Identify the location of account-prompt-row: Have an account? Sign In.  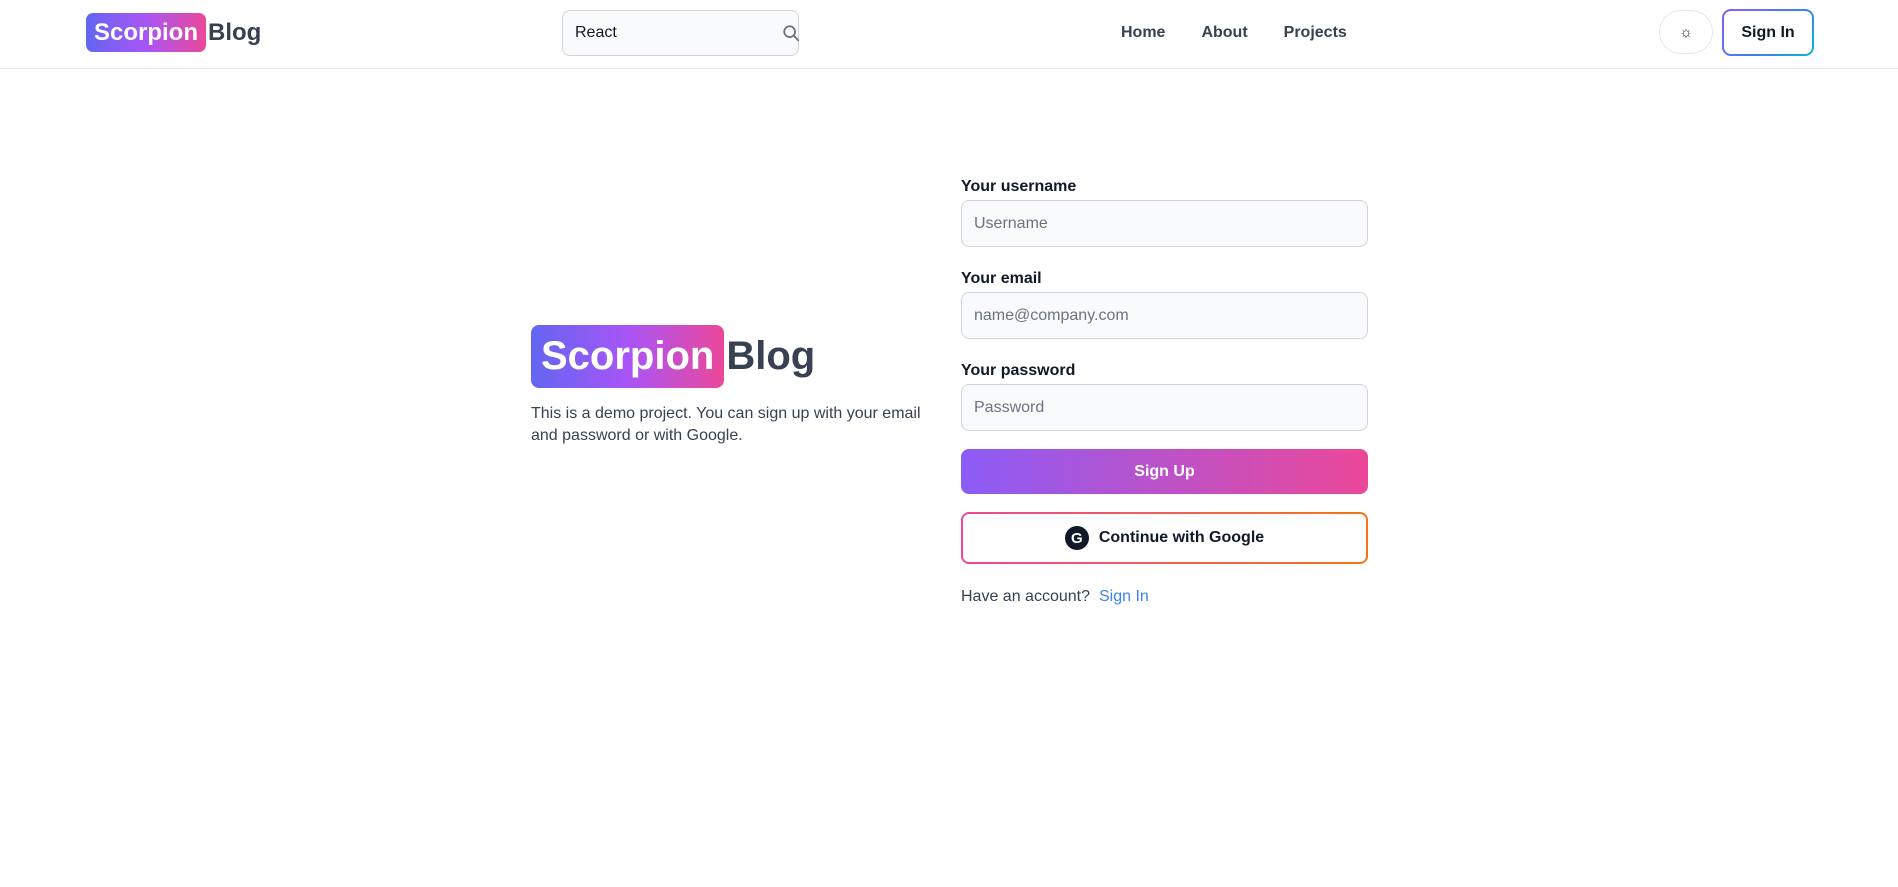
(1164, 597).